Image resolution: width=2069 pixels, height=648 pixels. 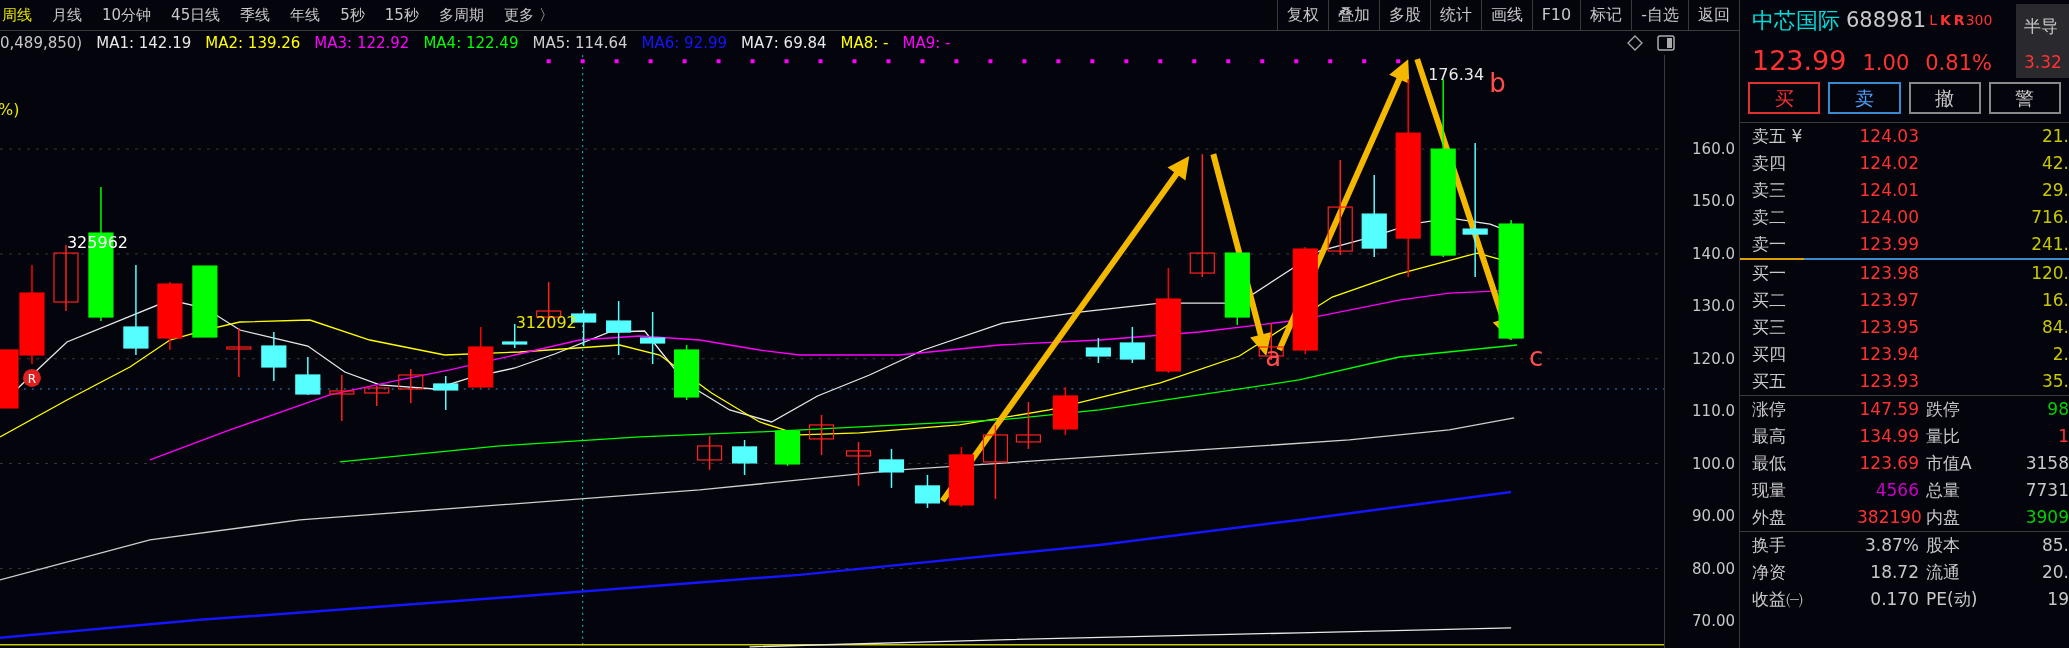 What do you see at coordinates (1455, 15) in the screenshot?
I see `toolbar-button: 统计` at bounding box center [1455, 15].